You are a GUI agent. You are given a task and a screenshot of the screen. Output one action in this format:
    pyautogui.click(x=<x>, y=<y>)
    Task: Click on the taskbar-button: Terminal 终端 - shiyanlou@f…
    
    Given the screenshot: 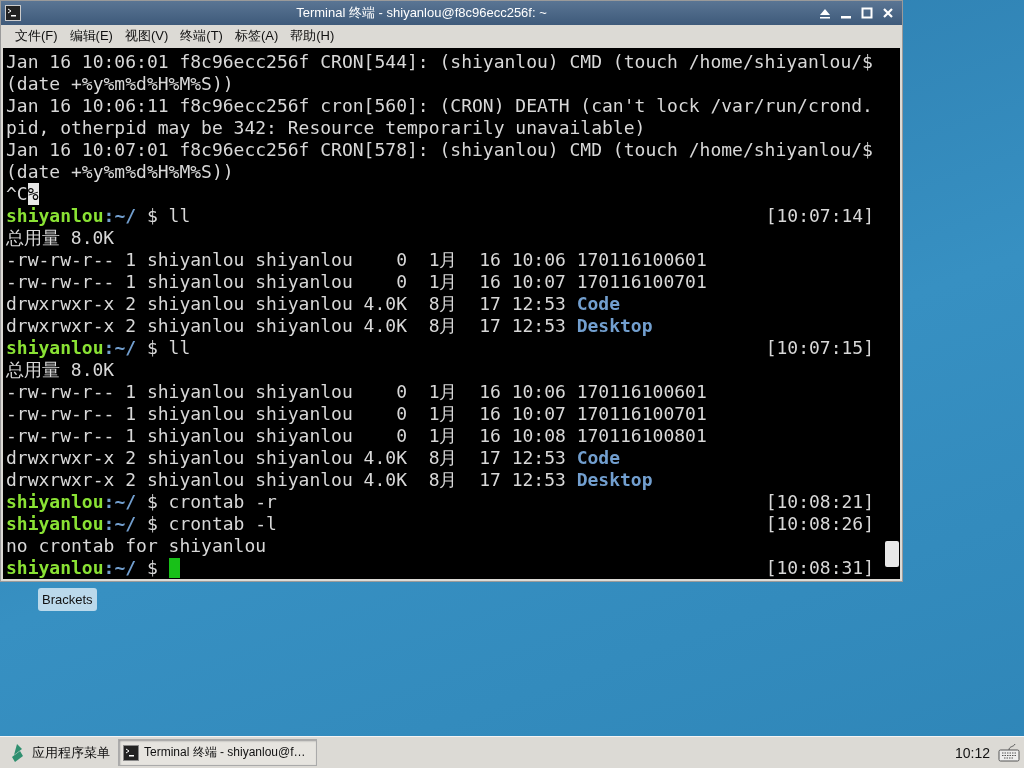 What is the action you would take?
    pyautogui.click(x=217, y=752)
    